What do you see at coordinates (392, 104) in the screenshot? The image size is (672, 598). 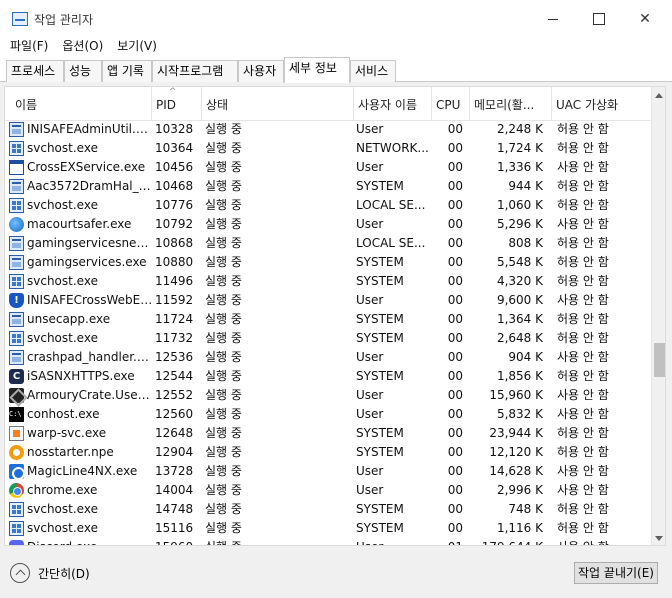 I see `column-user: 사용자 이름` at bounding box center [392, 104].